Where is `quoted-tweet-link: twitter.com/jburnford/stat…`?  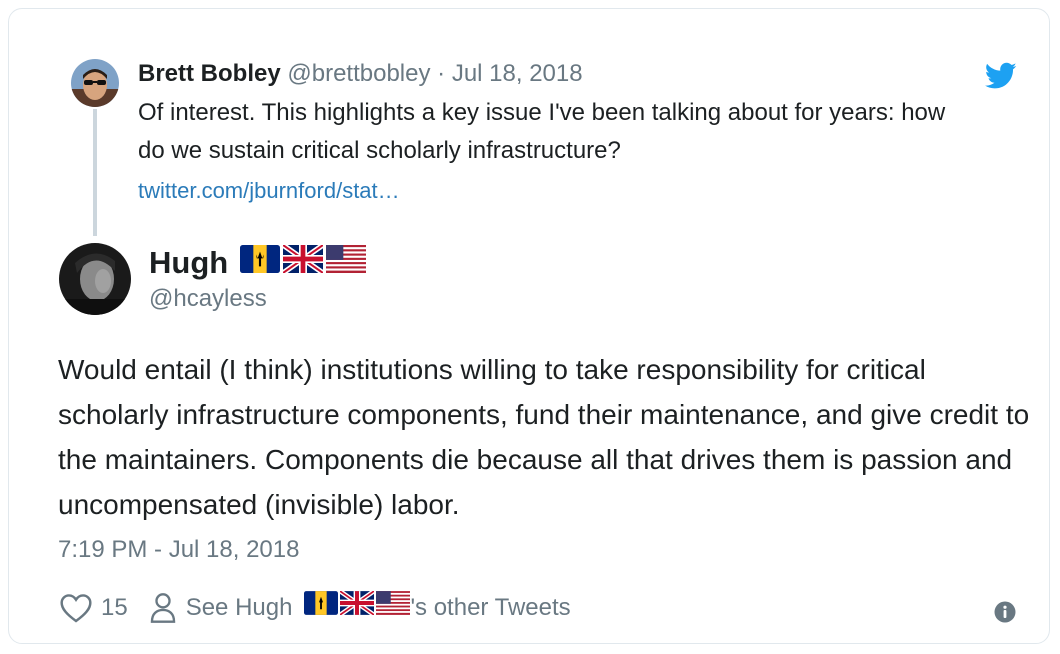
quoted-tweet-link: twitter.com/jburnford/stat… is located at coordinates (269, 191).